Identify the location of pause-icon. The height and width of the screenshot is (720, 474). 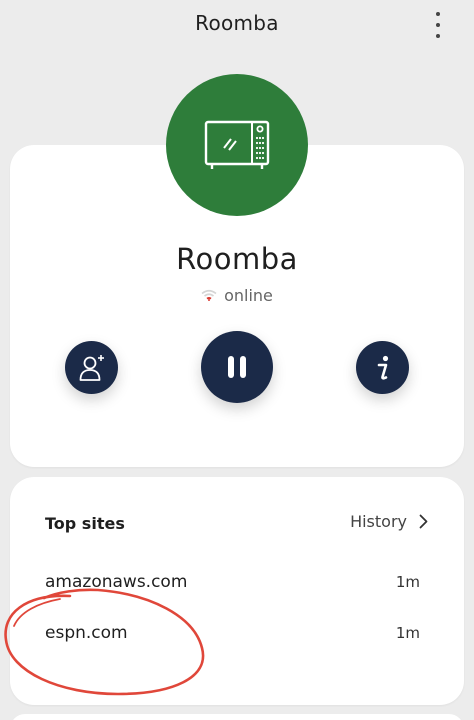
(237, 367).